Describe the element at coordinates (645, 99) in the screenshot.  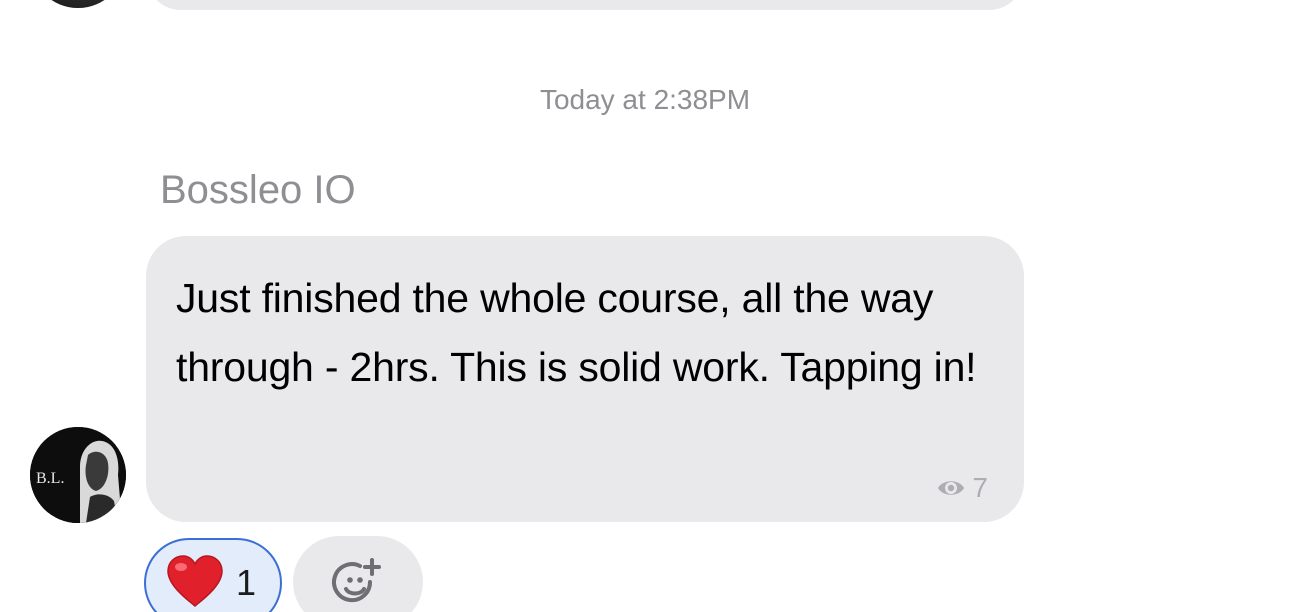
I see `message-timestamp: Today at 2:38PM` at that location.